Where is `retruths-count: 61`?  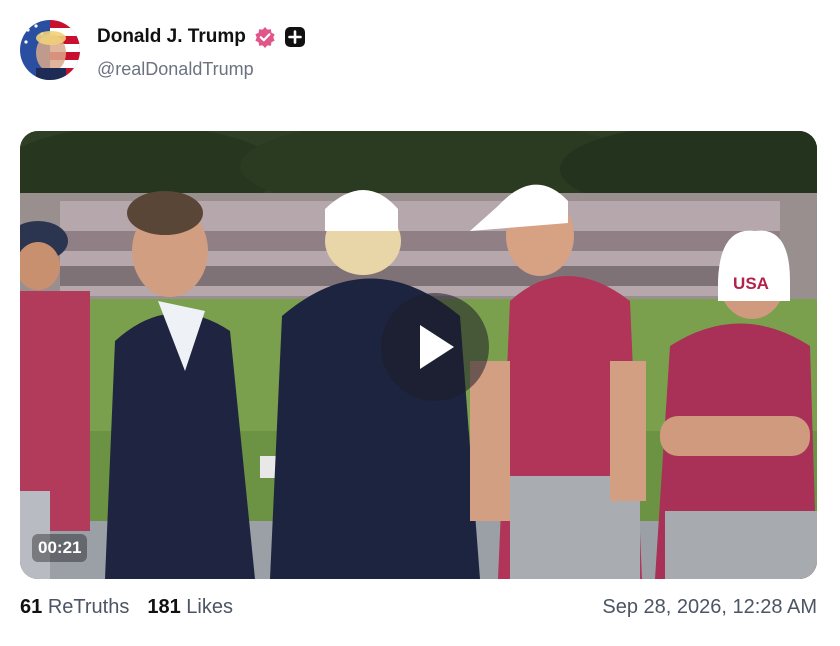
retruths-count: 61 is located at coordinates (31, 607).